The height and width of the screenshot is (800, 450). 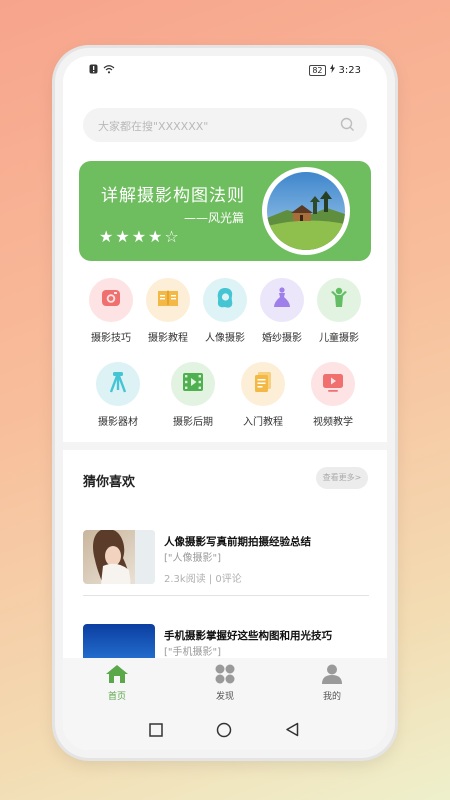 I want to click on search-placeholder: 大家都在搜"XXXXXX", so click(x=153, y=126).